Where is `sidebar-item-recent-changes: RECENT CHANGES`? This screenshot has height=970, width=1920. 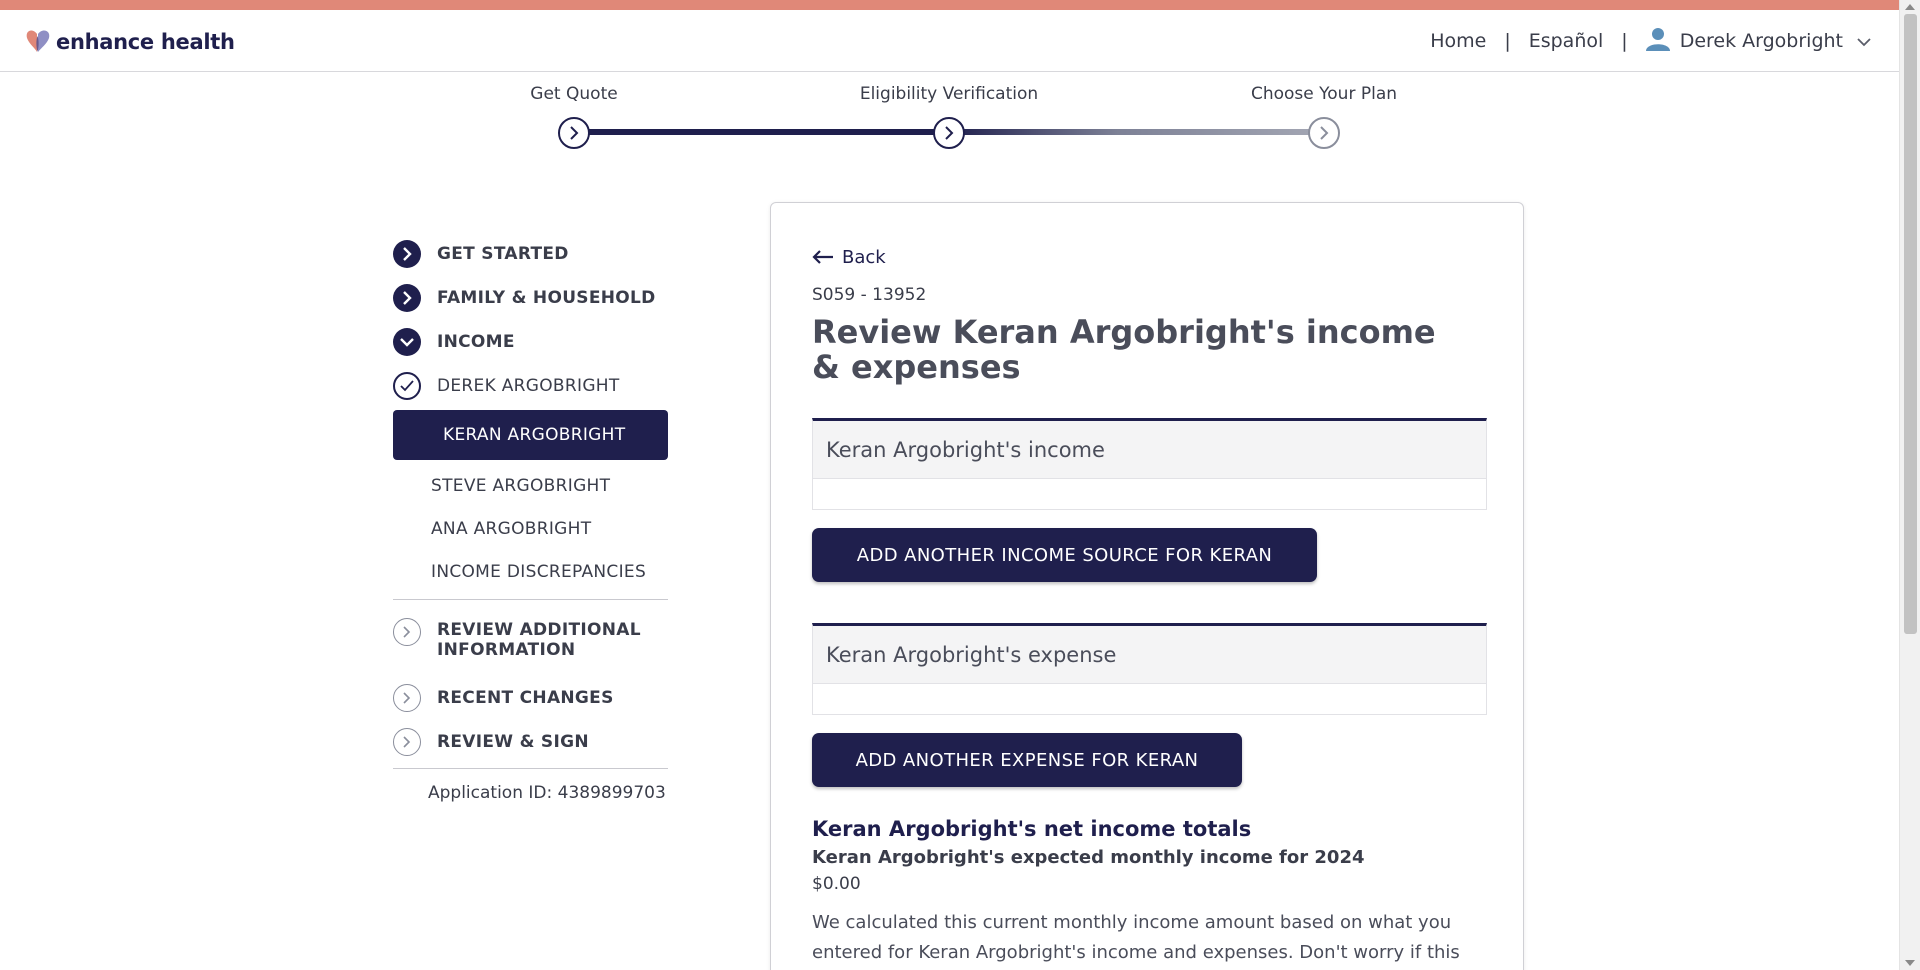
sidebar-item-recent-changes: RECENT CHANGES is located at coordinates (533, 698).